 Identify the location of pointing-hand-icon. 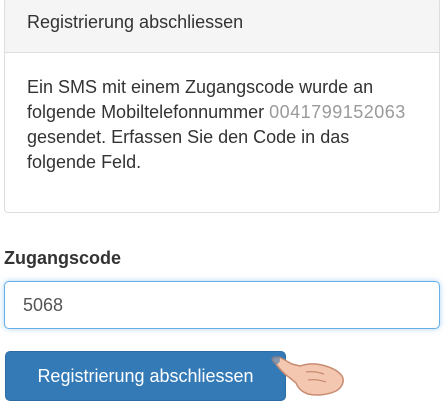
(307, 376).